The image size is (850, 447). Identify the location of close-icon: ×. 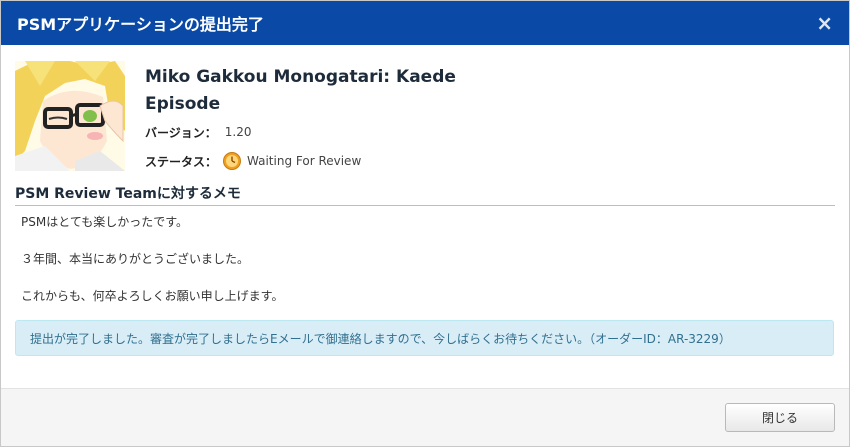
(824, 23).